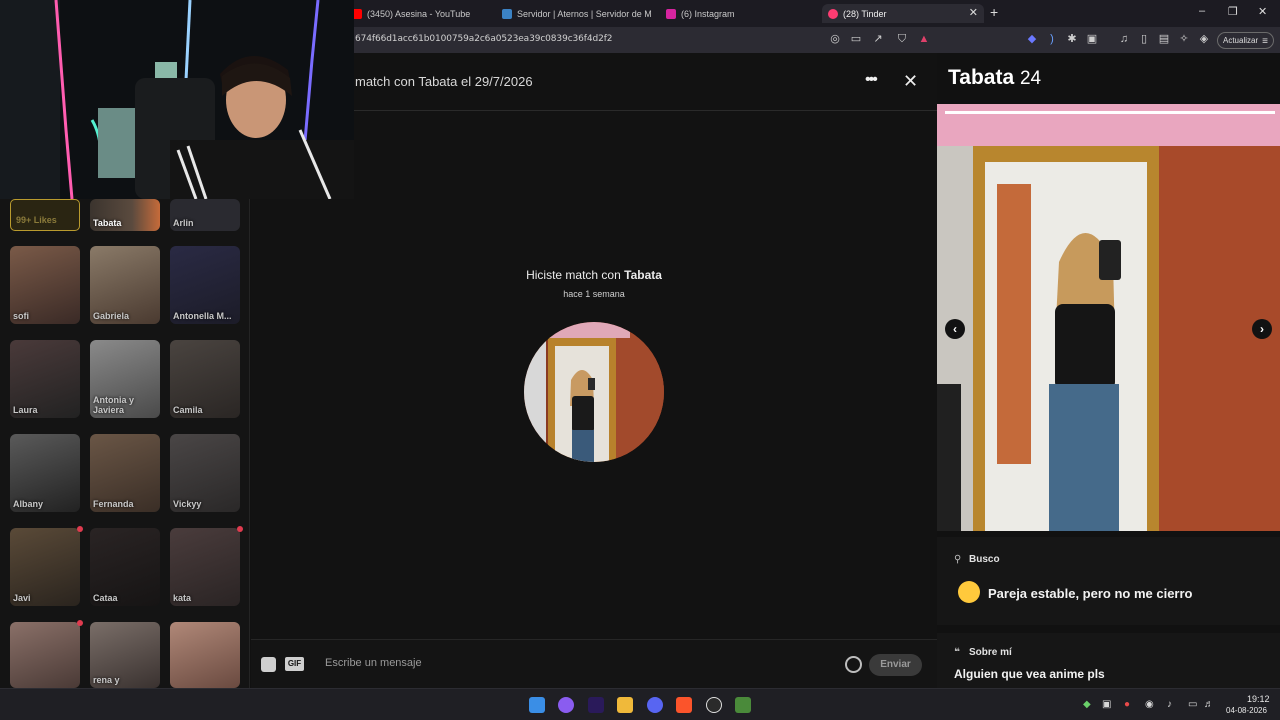 Image resolution: width=1280 pixels, height=720 pixels. What do you see at coordinates (205, 379) in the screenshot?
I see `match-card: Camila` at bounding box center [205, 379].